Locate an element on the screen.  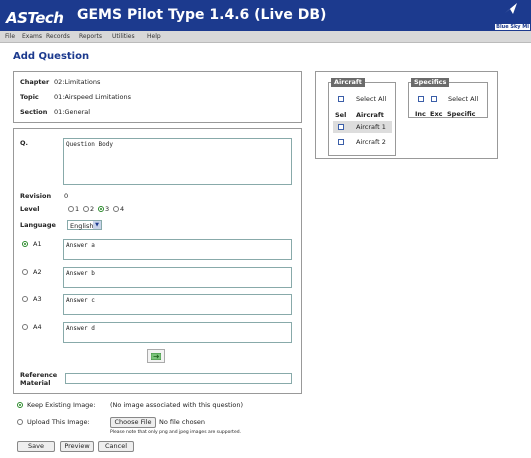
page-title: Add Question is located at coordinates (51, 56).